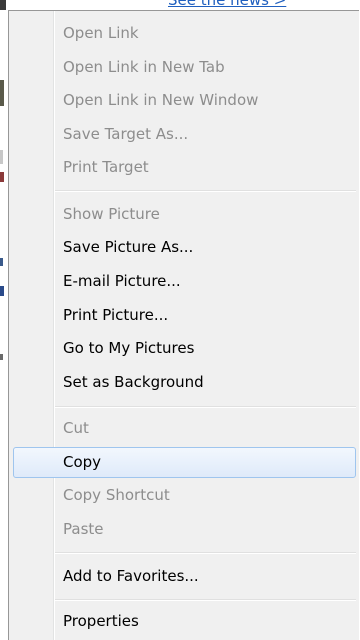 This screenshot has width=360, height=640. What do you see at coordinates (184, 621) in the screenshot?
I see `menu-item-properties: Properties` at bounding box center [184, 621].